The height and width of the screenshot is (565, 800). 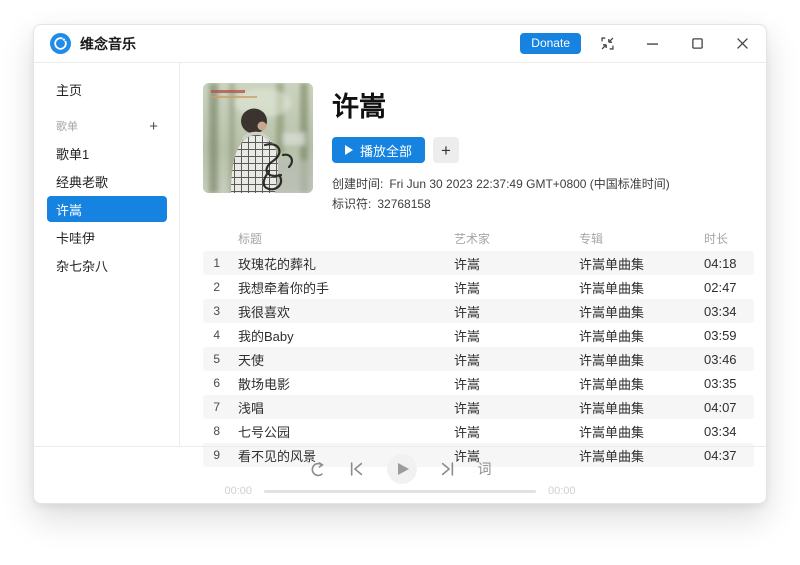 I want to click on maximize-button, so click(x=697, y=44).